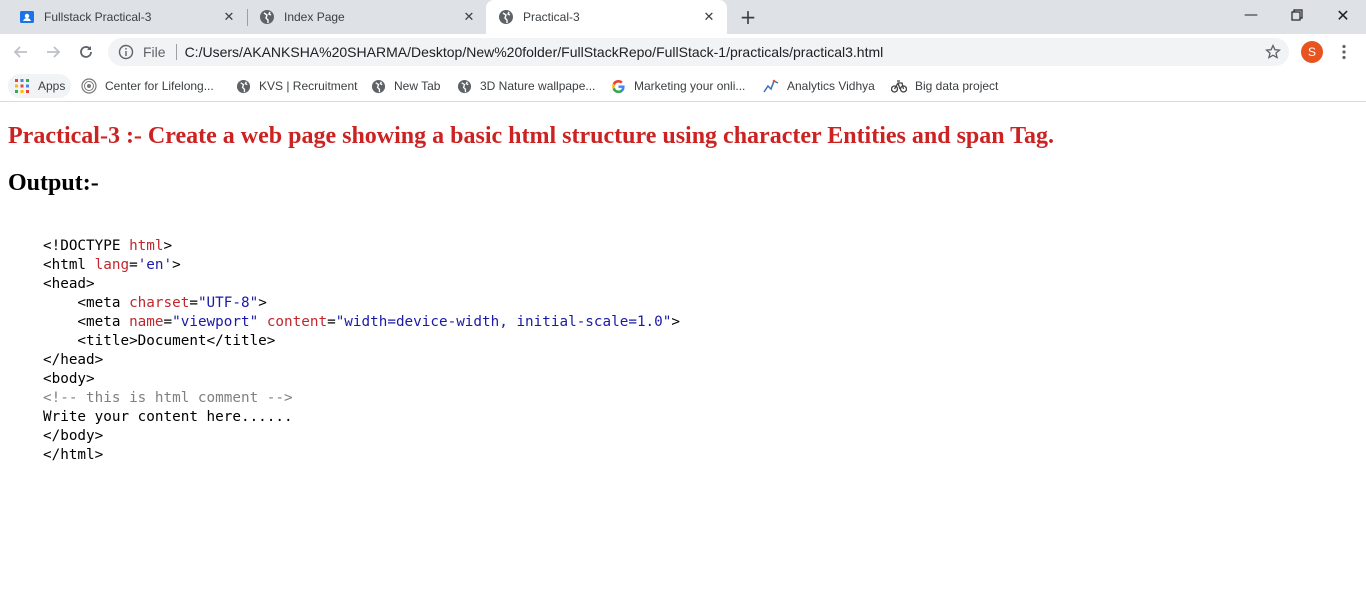 The image size is (1366, 599). Describe the element at coordinates (1343, 15) in the screenshot. I see `close-window-icon: ✕` at that location.